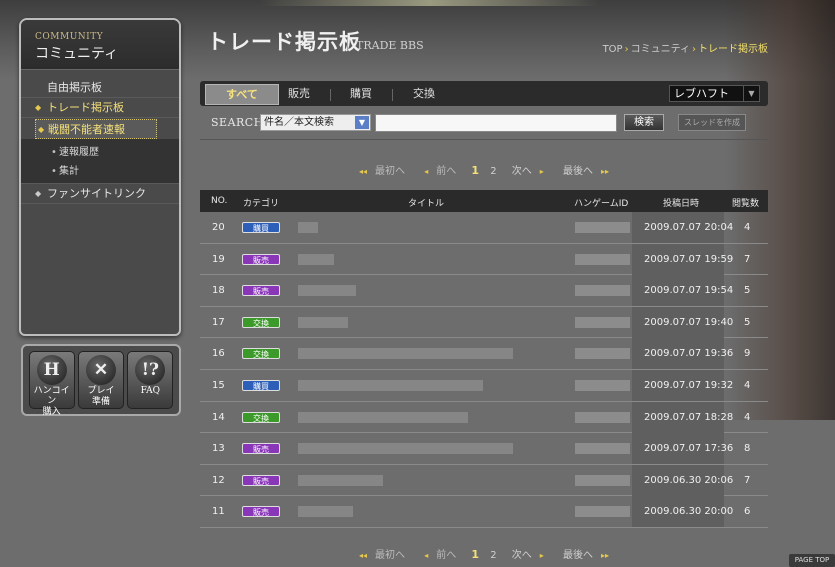  Describe the element at coordinates (218, 259) in the screenshot. I see `row-number: 19` at that location.